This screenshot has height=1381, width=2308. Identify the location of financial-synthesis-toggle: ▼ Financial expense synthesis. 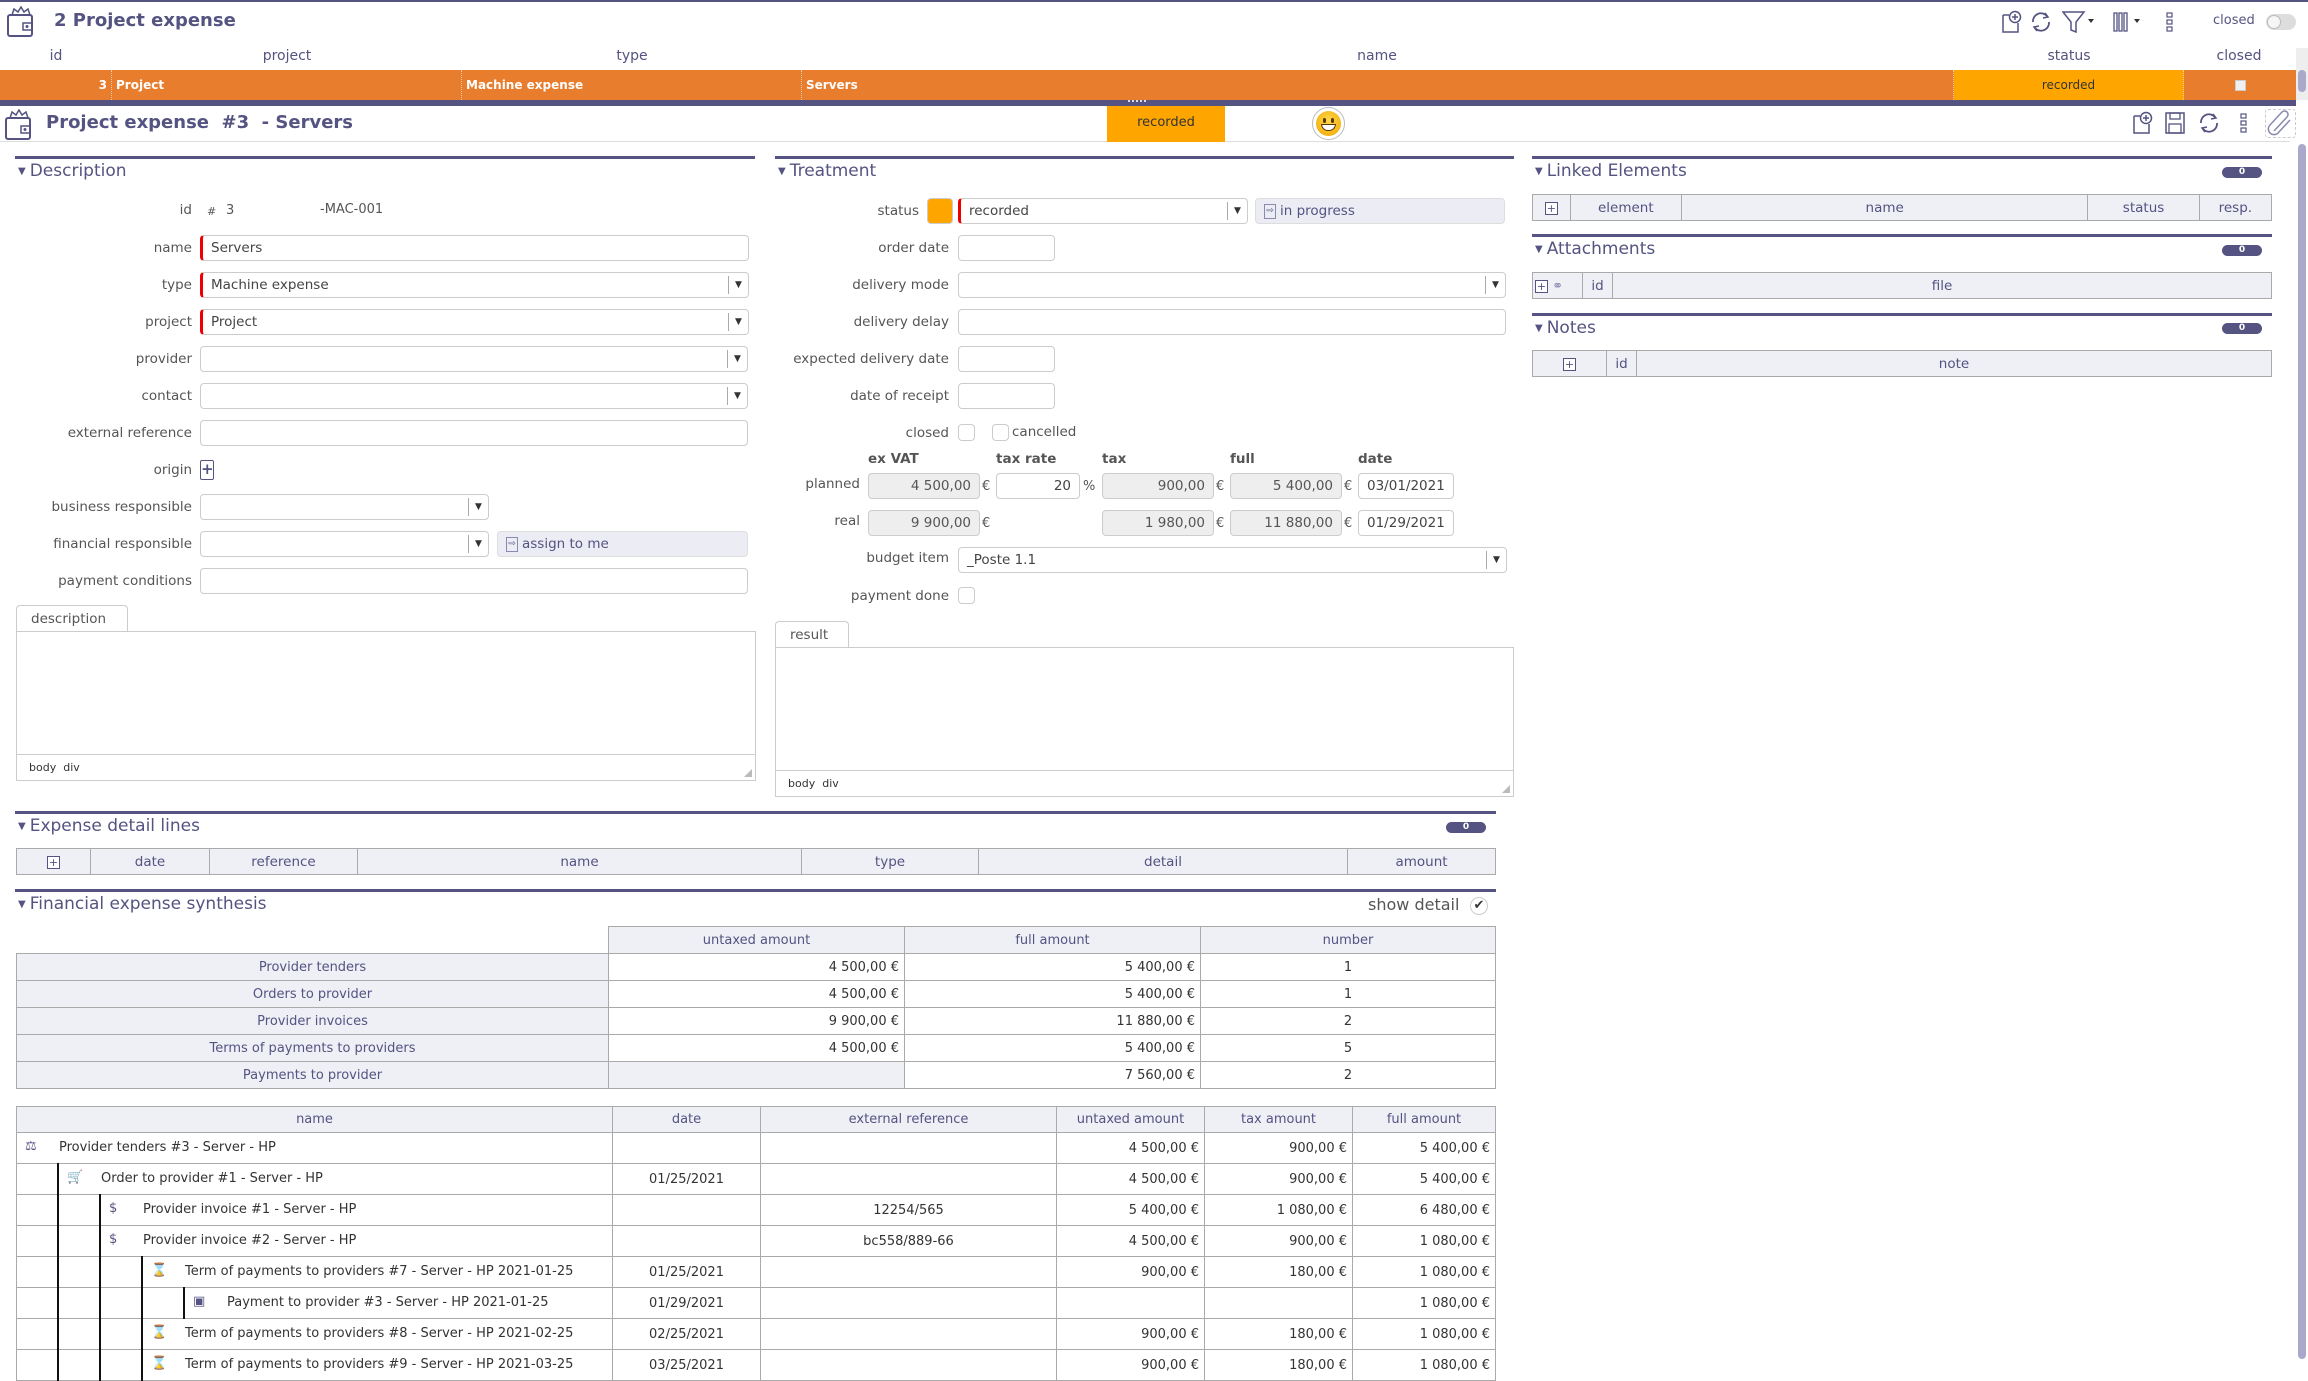
(142, 904).